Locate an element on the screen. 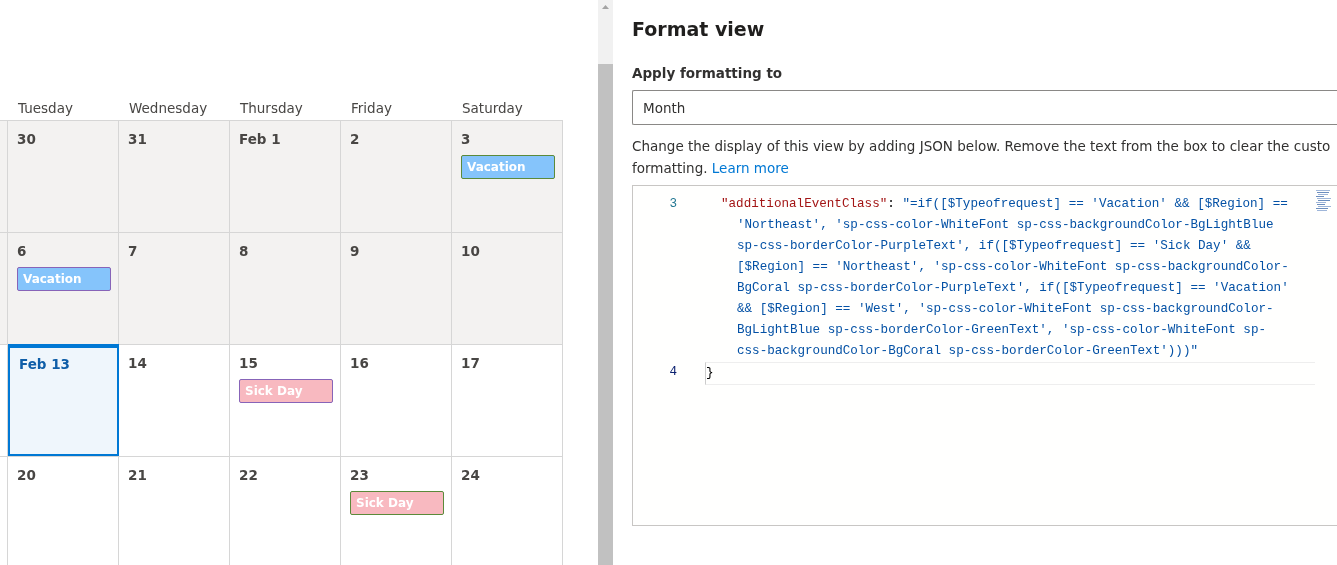 The image size is (1337, 565). weekday-header: Wednesday is located at coordinates (168, 108).